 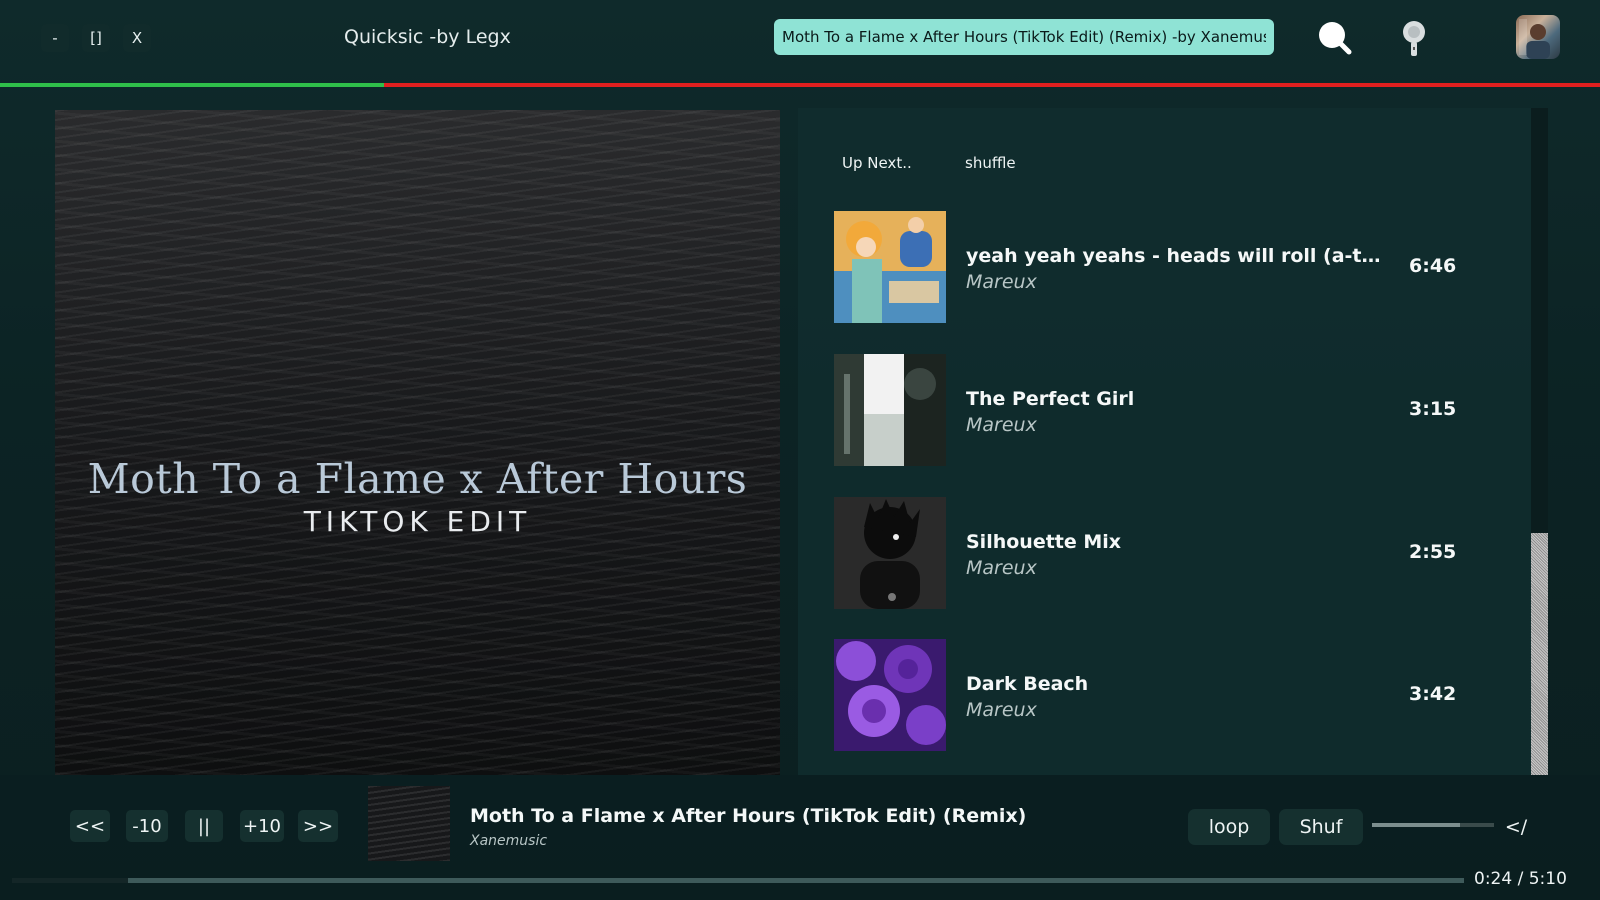 What do you see at coordinates (70, 880) in the screenshot?
I see `seek-fill` at bounding box center [70, 880].